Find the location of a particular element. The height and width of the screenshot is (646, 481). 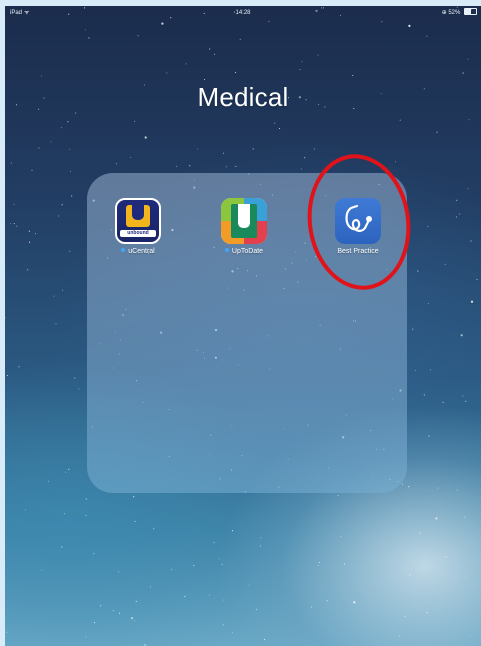

uptodate-icon is located at coordinates (244, 221).